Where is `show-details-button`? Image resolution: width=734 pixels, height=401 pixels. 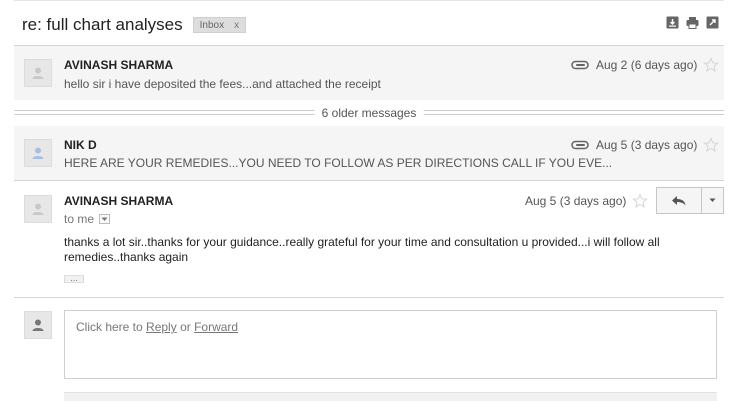 show-details-button is located at coordinates (105, 219).